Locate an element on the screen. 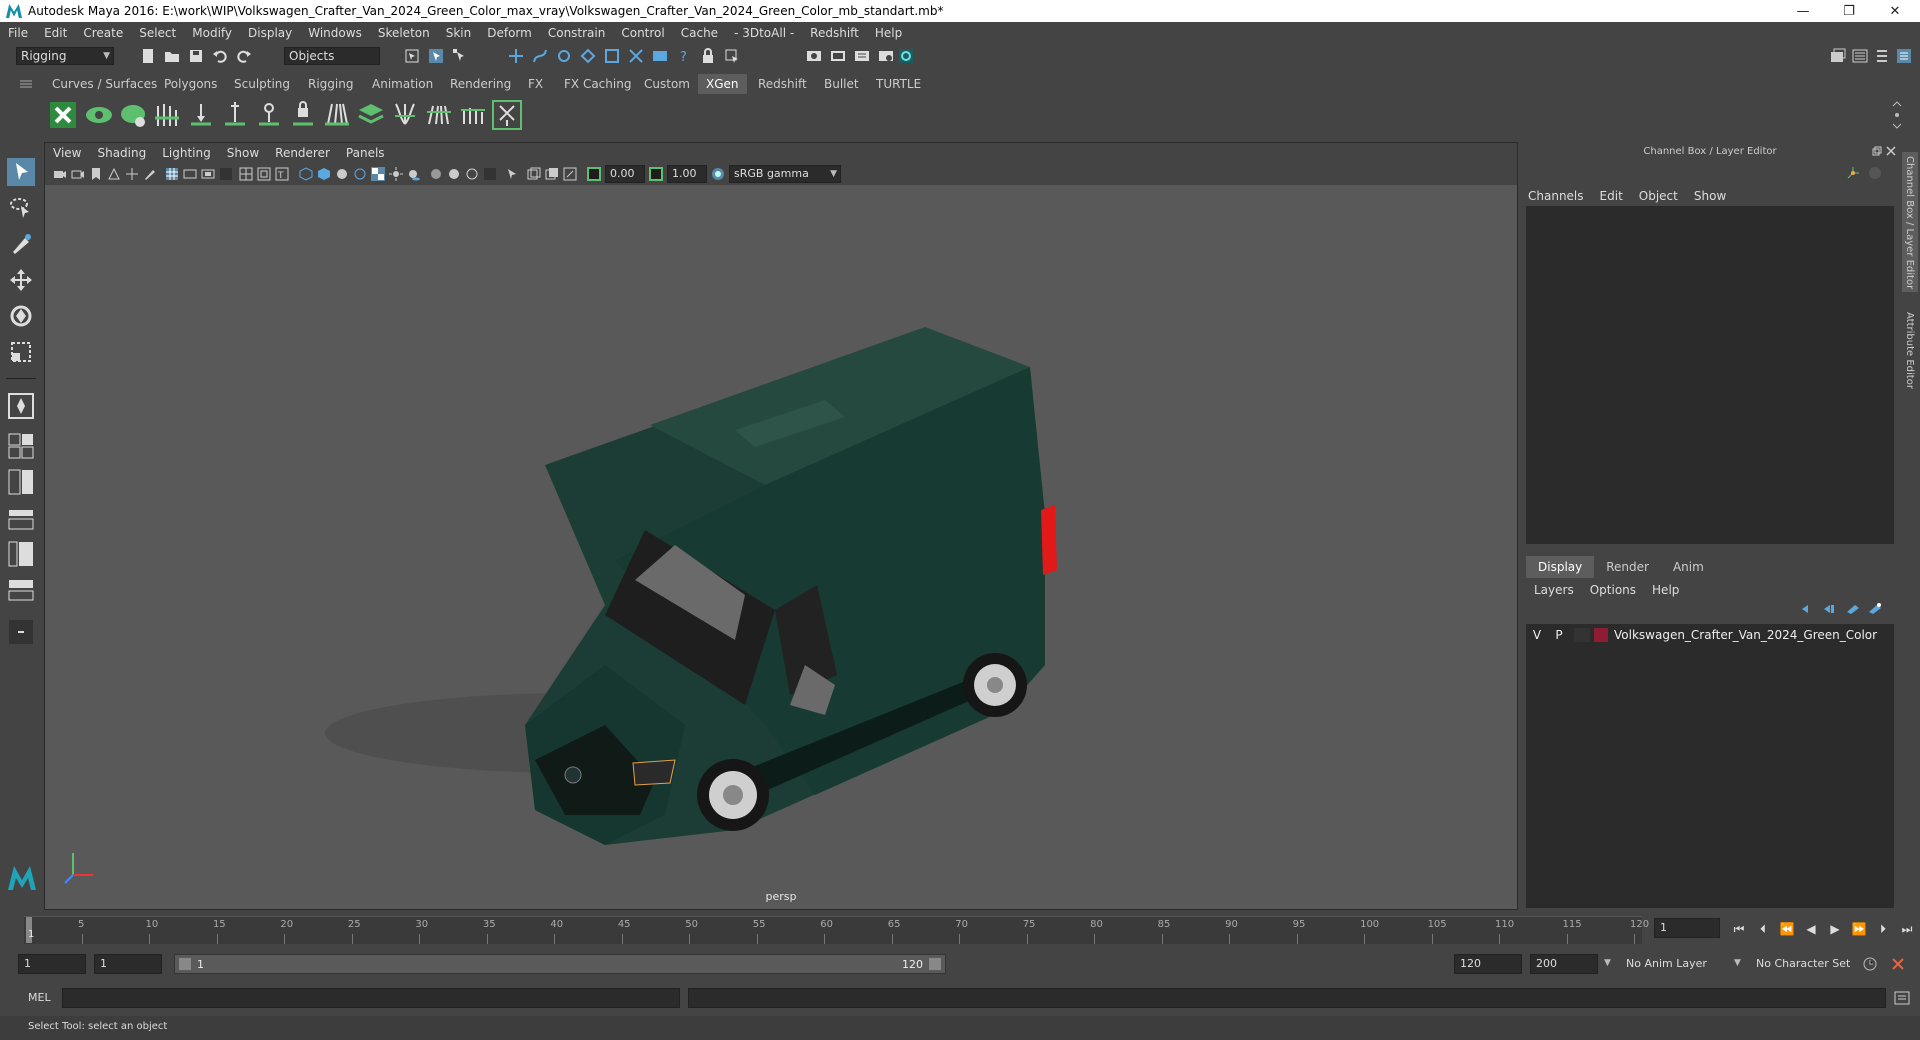 This screenshot has width=1920, height=1040. menu-skin: Skin is located at coordinates (459, 33).